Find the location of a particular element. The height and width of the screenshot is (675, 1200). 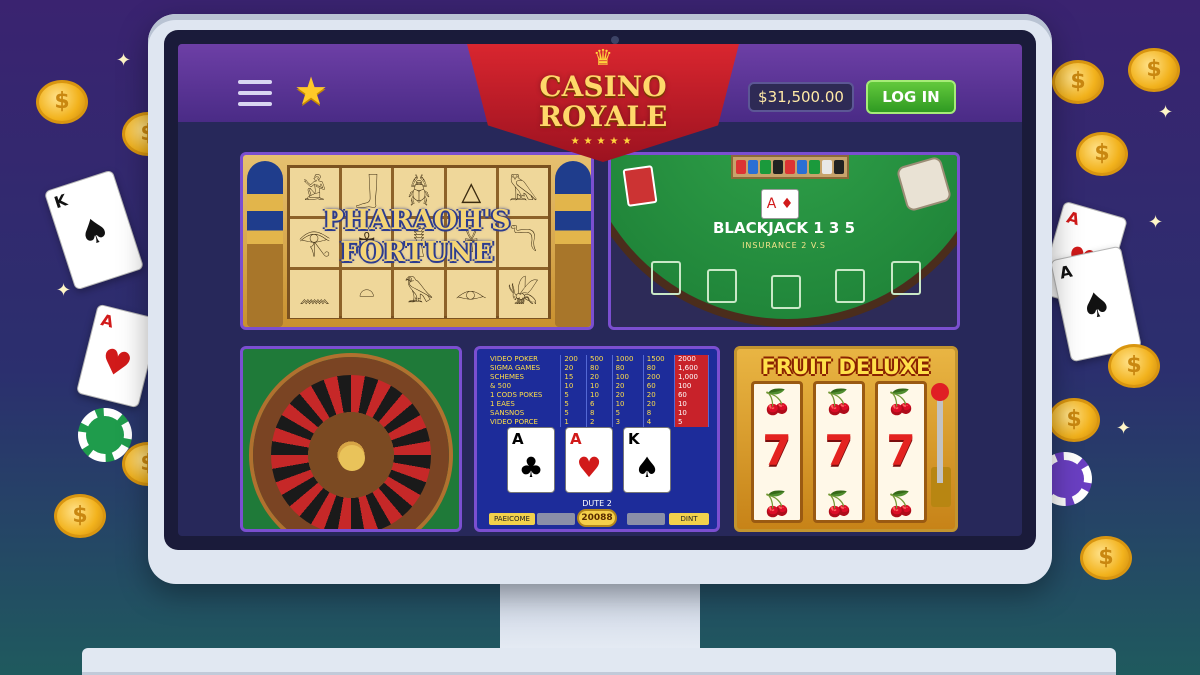

paytable-row: VIDEO PORCE 1 2 3 4 5 is located at coordinates (598, 422).